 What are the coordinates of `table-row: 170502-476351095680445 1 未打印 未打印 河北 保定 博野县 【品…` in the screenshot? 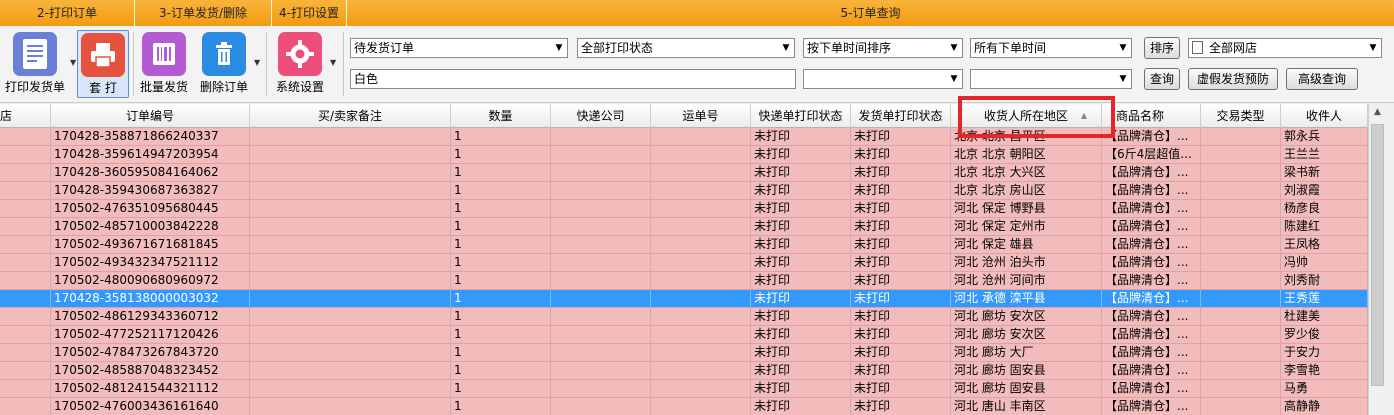 It's located at (684, 209).